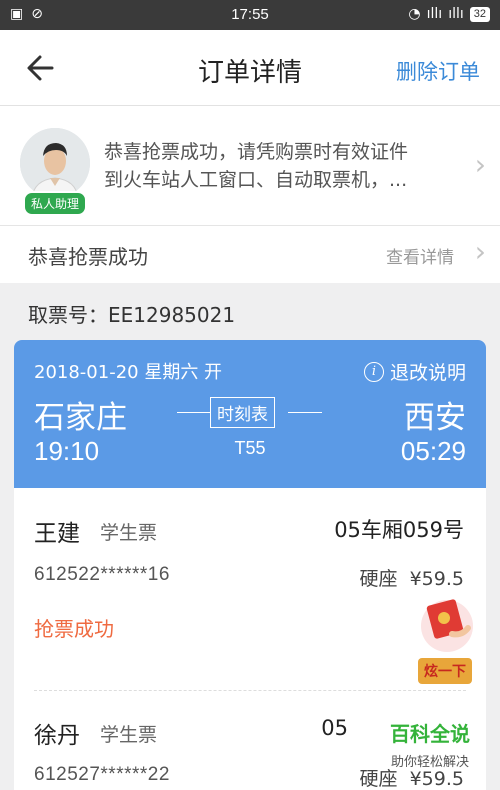 The height and width of the screenshot is (790, 500). What do you see at coordinates (250, 15) in the screenshot?
I see `status-bar: ▣ ⊘ 17:55 ◔ ıllı ıllı 32` at bounding box center [250, 15].